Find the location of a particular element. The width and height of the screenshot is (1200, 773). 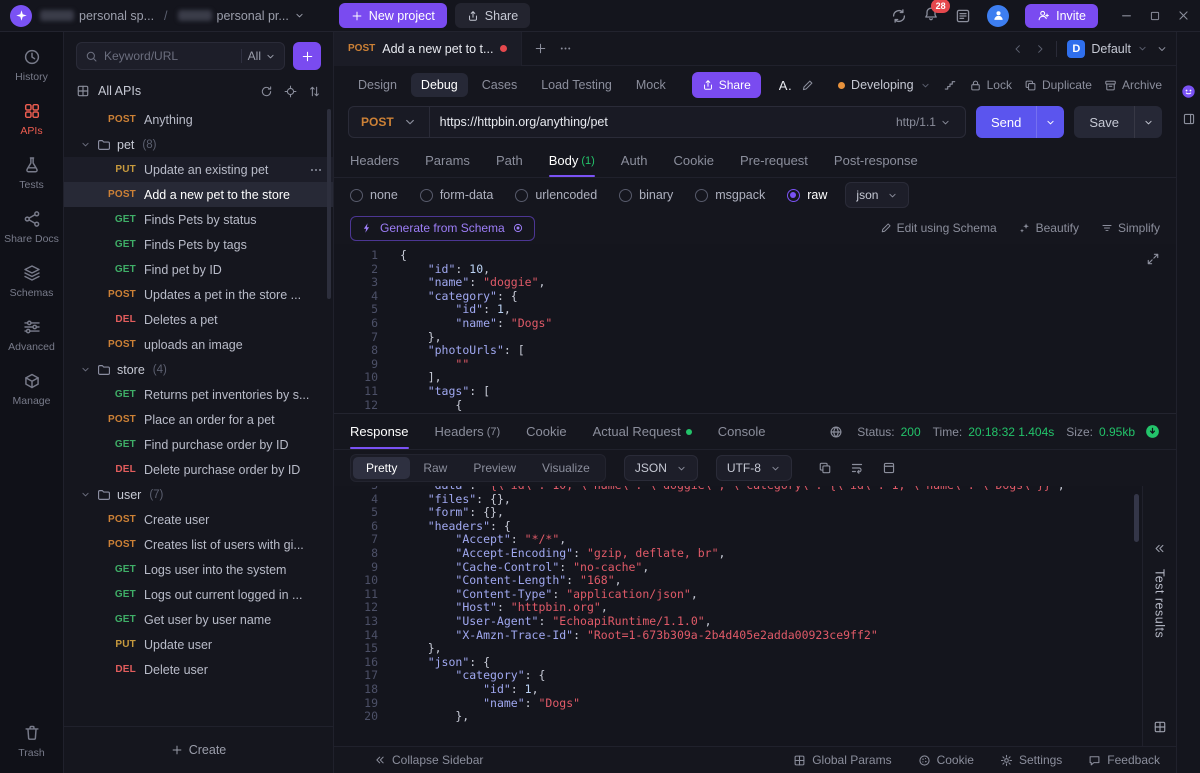

view-pretty: Pretty is located at coordinates (382, 468).